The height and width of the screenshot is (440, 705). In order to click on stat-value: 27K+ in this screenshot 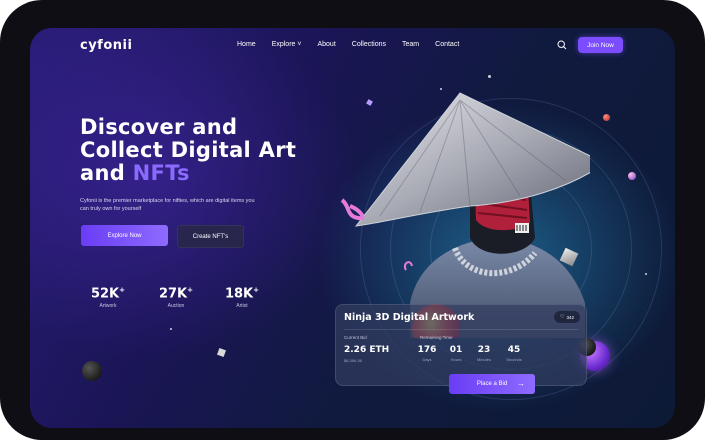, I will do `click(176, 294)`.